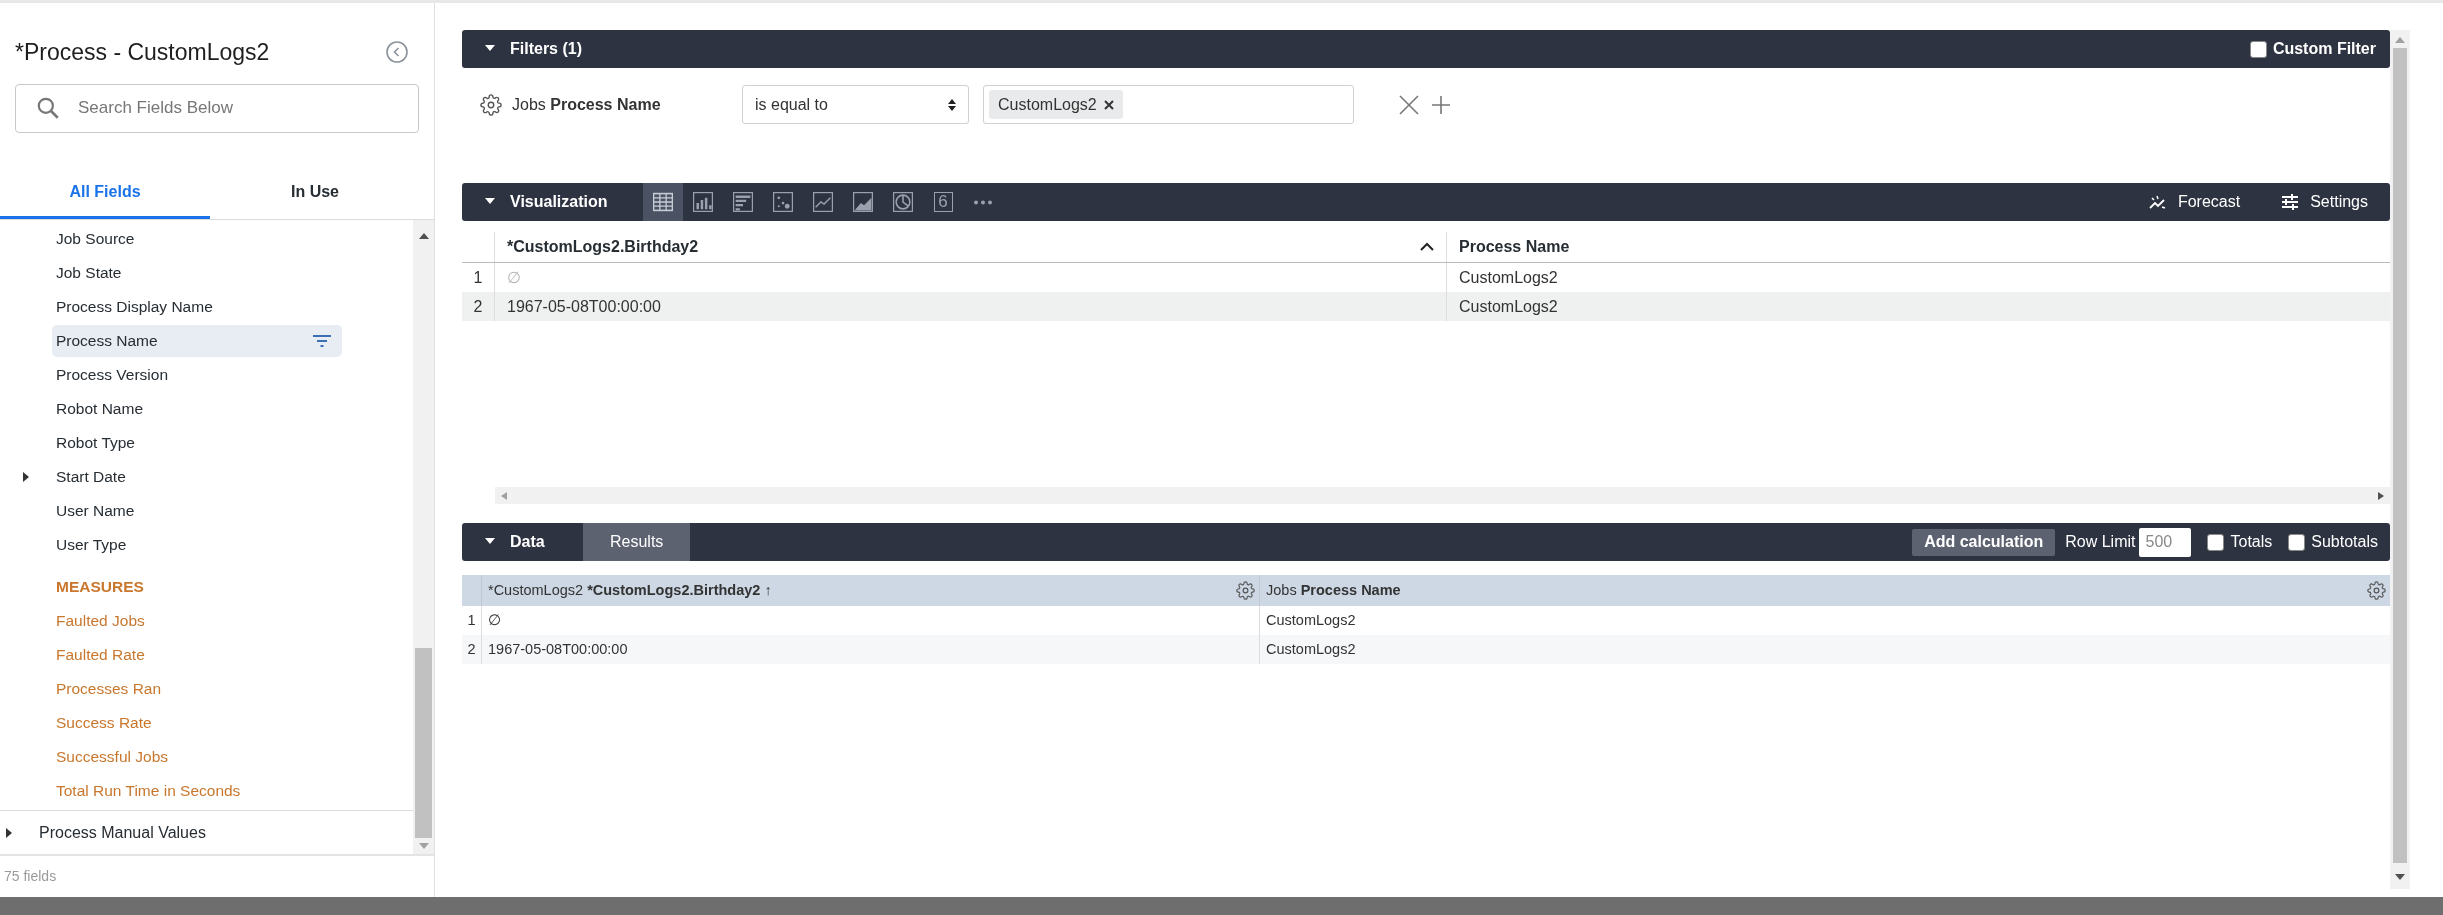  I want to click on totals-checkbox, so click(2216, 542).